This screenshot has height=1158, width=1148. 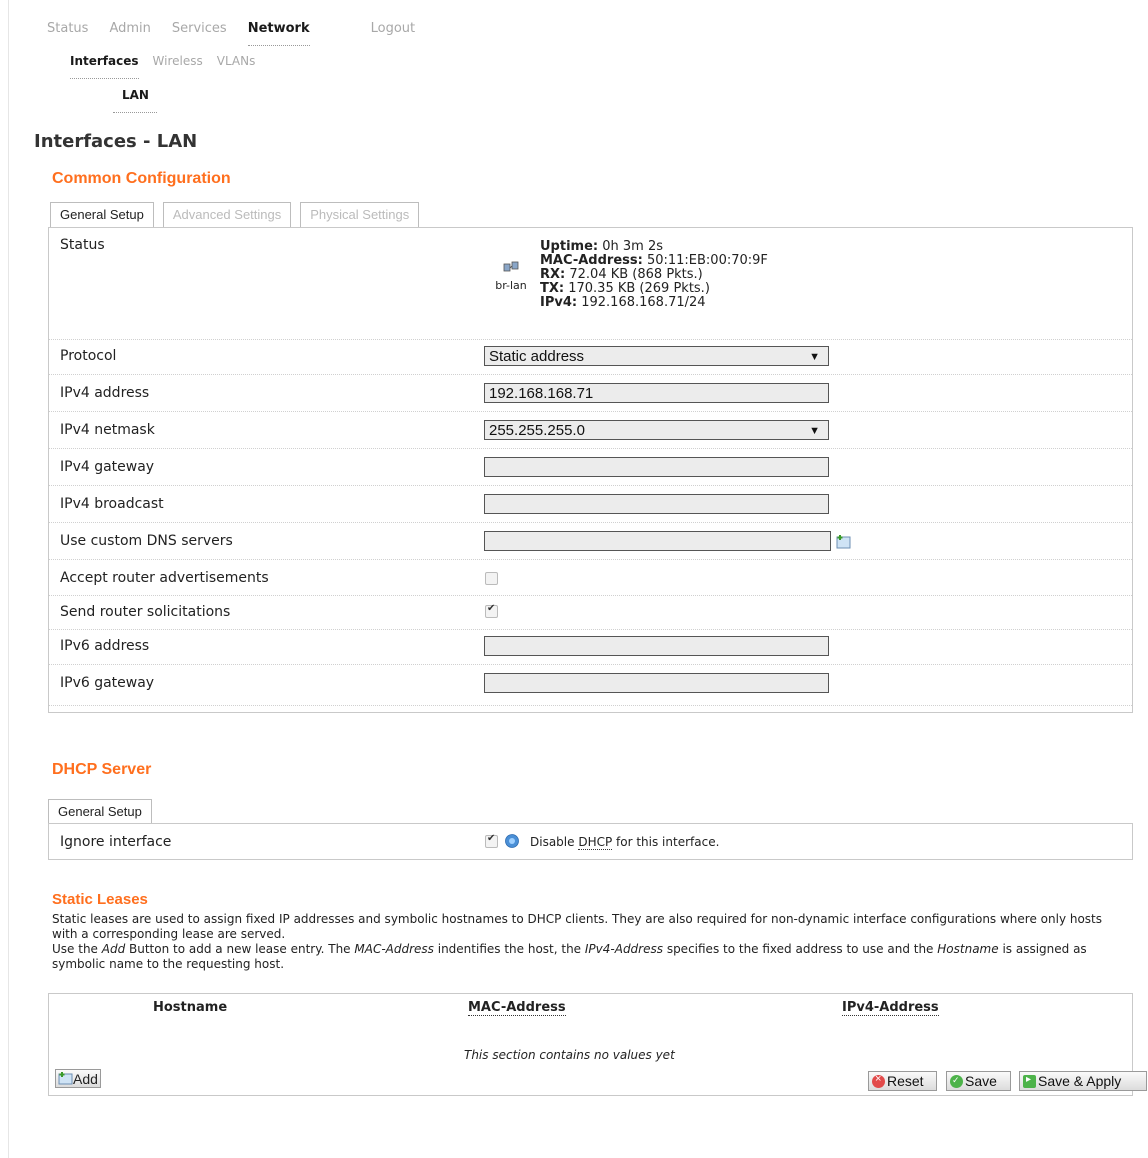 I want to click on dns-label: Use custom DNS servers, so click(x=146, y=541).